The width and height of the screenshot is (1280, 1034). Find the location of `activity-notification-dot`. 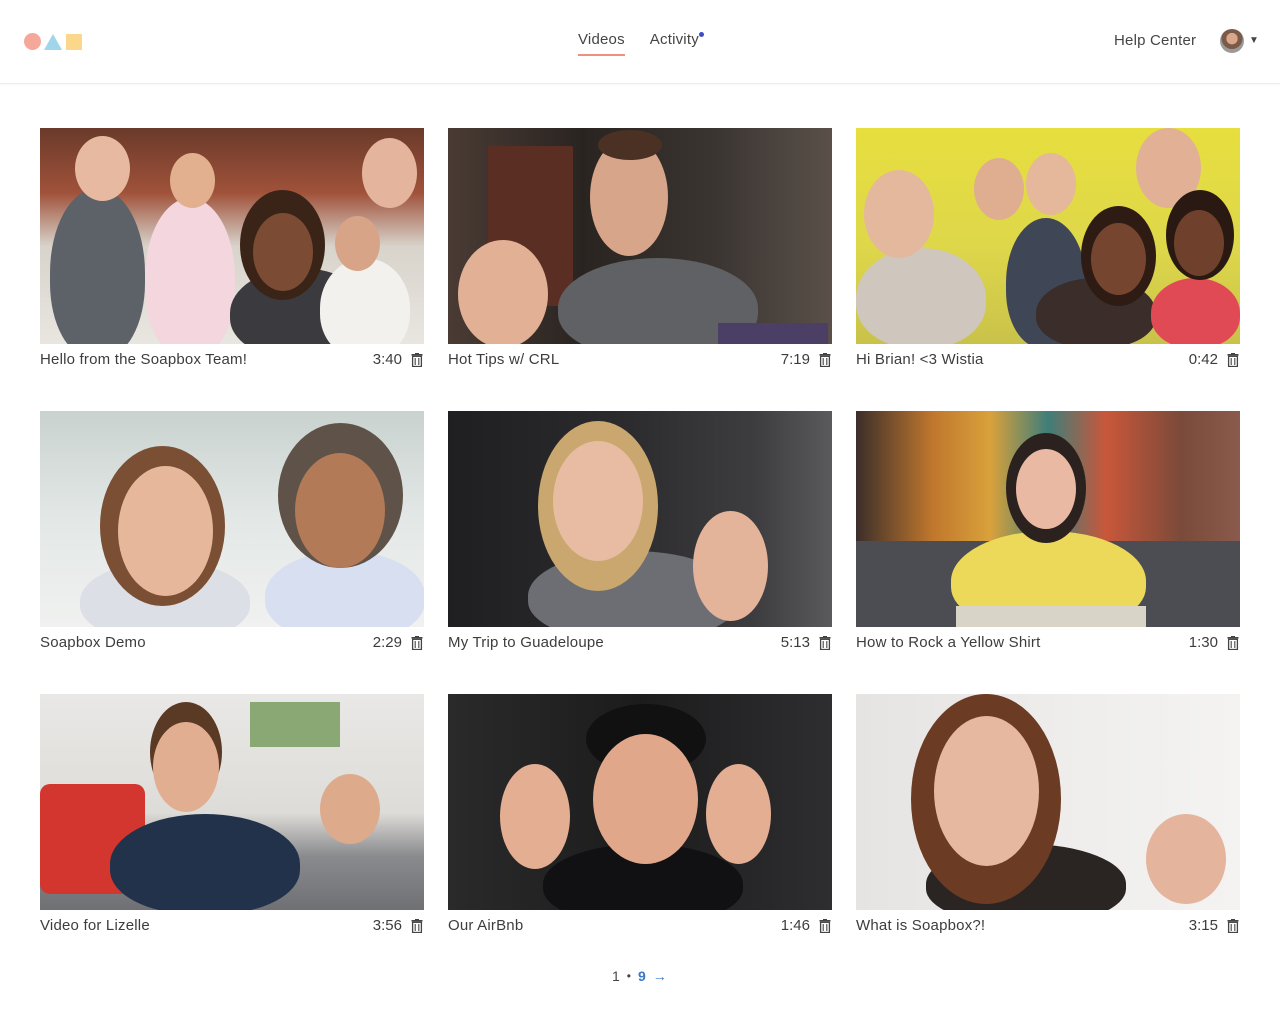

activity-notification-dot is located at coordinates (701, 34).